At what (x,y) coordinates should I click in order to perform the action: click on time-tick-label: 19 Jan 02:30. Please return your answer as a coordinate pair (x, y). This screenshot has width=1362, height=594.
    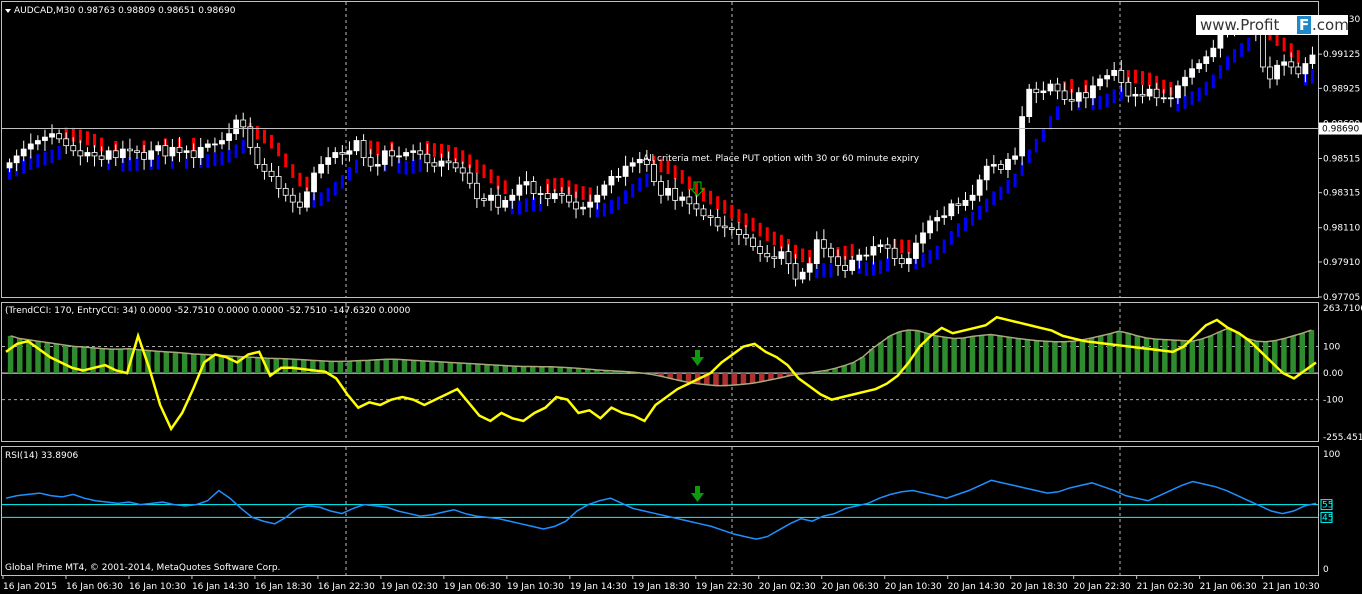
    Looking at the image, I should click on (409, 587).